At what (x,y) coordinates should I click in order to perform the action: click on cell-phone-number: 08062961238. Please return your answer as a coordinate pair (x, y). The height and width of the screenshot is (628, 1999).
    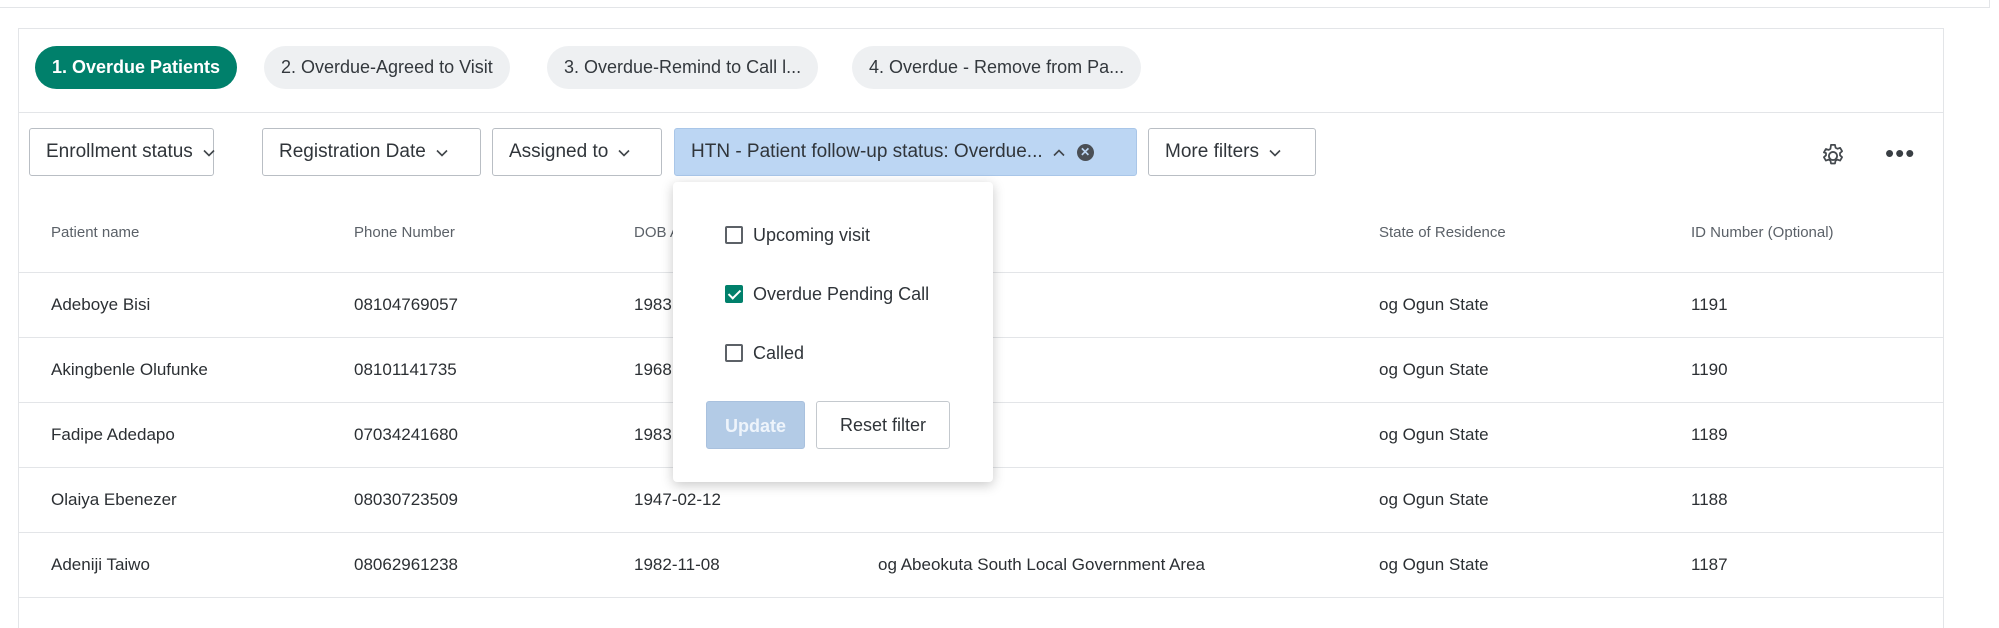
    Looking at the image, I should click on (406, 564).